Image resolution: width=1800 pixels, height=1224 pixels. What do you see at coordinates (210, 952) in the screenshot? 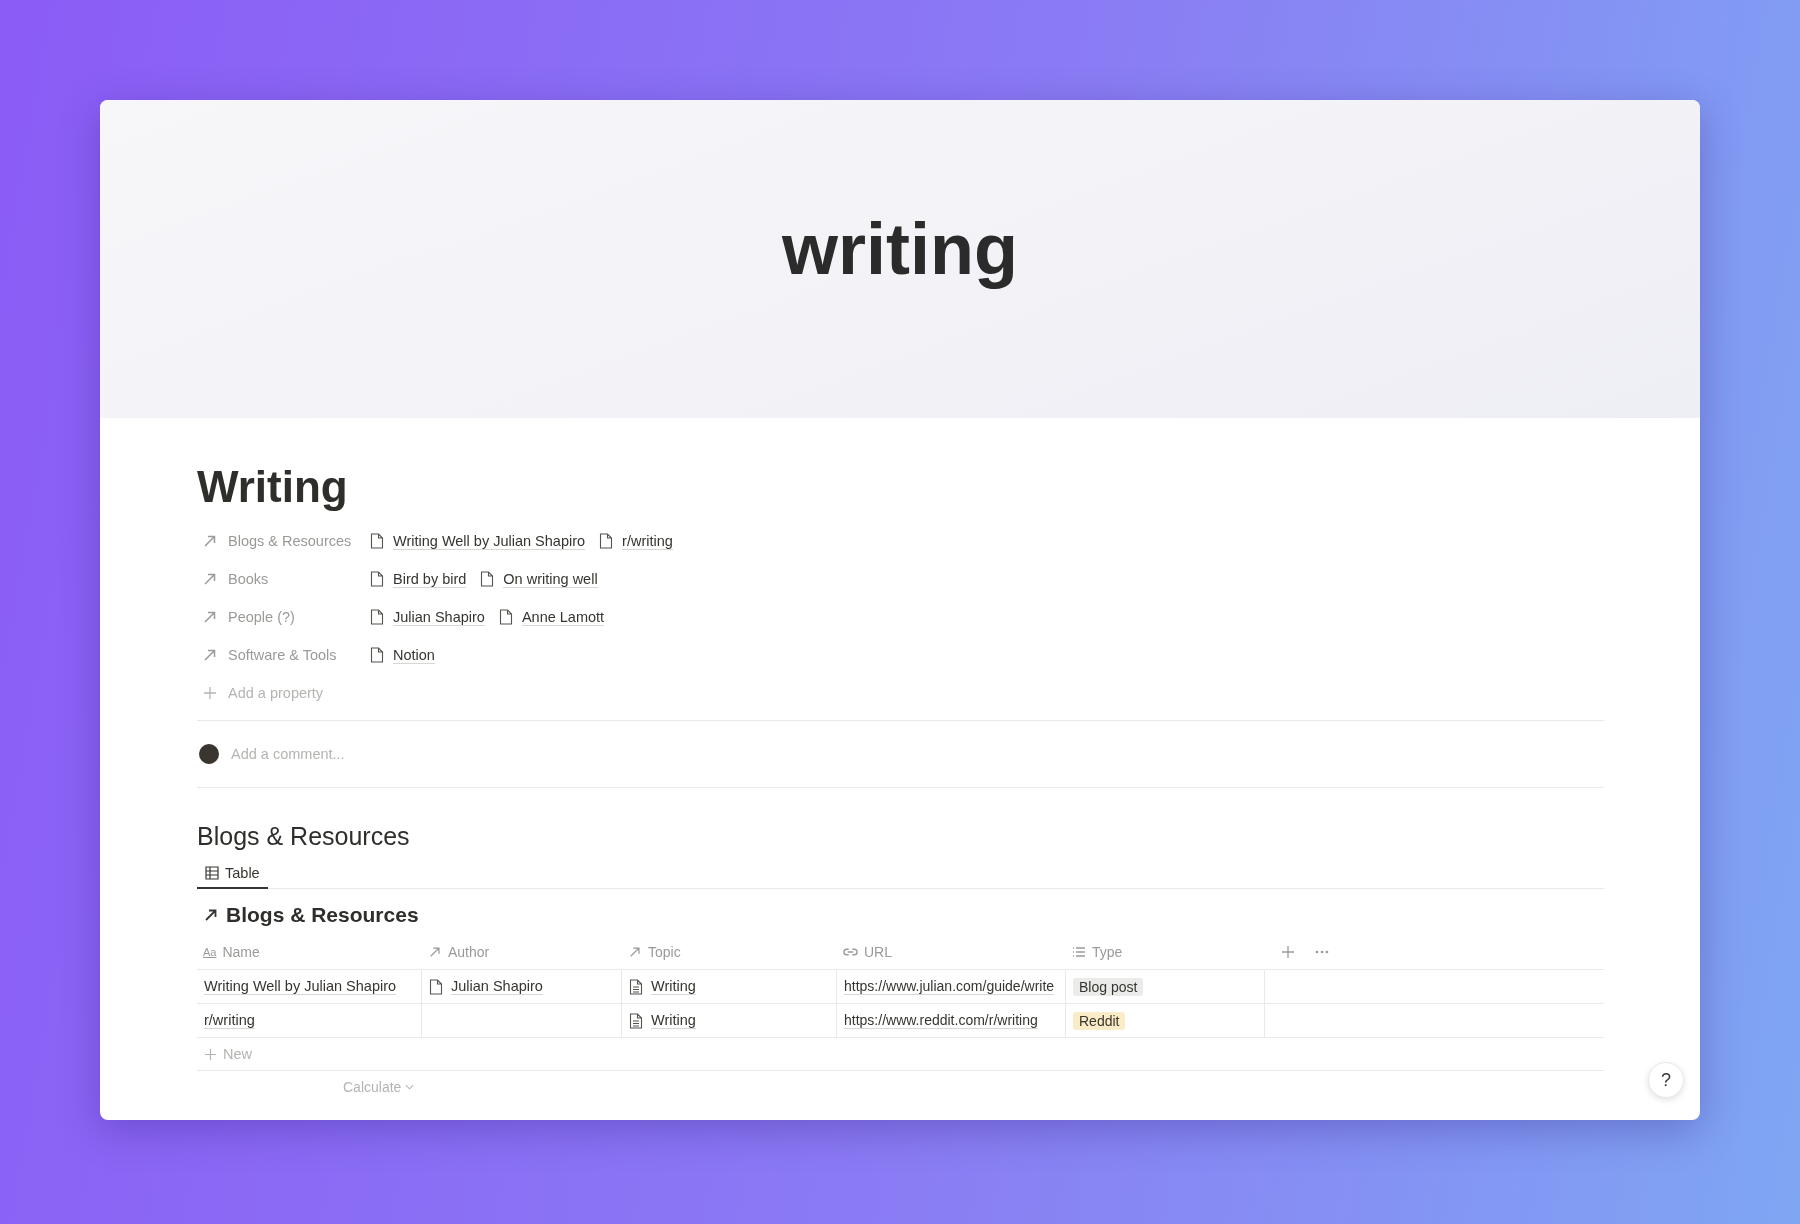
I see `text-icon: Aa` at bounding box center [210, 952].